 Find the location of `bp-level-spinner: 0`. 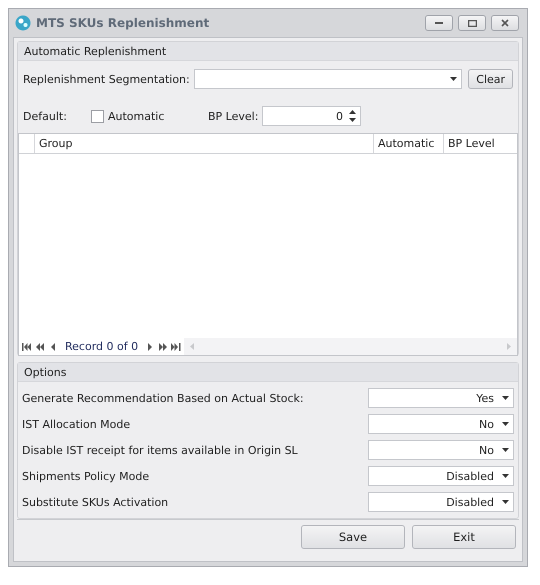

bp-level-spinner: 0 is located at coordinates (311, 116).